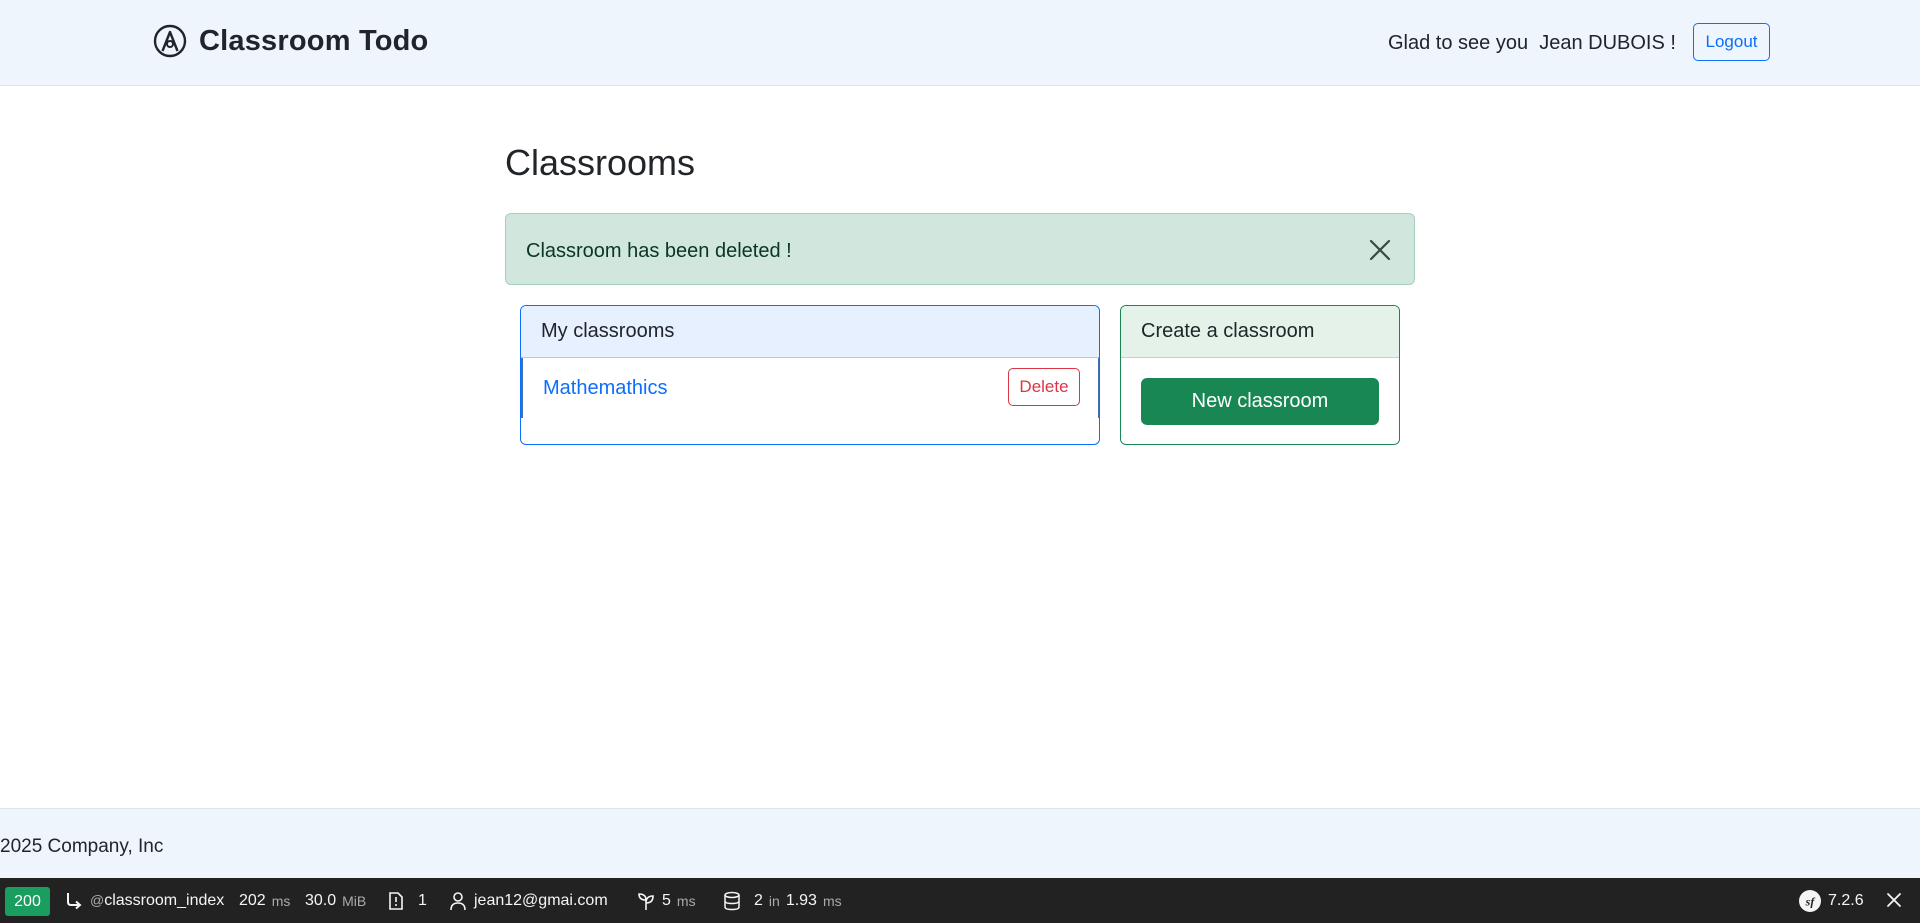  Describe the element at coordinates (74, 900) in the screenshot. I see `route-arrow-icon` at that location.